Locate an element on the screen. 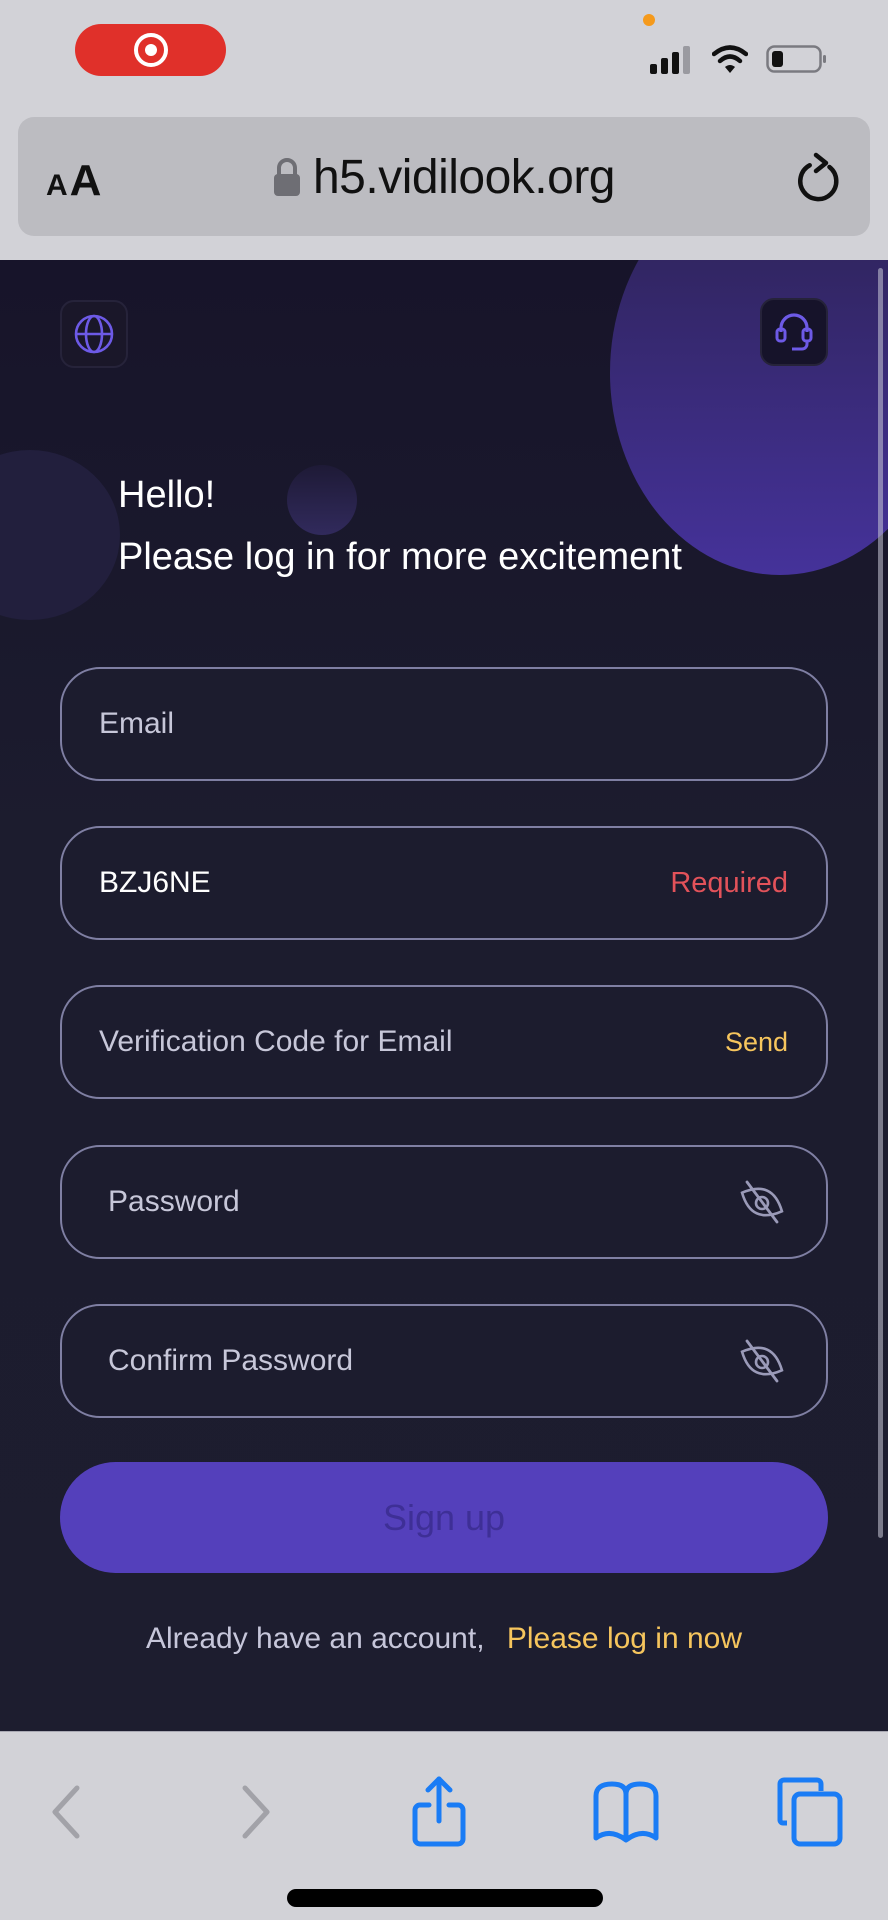 This screenshot has width=888, height=1920. tabs-button is located at coordinates (810, 1812).